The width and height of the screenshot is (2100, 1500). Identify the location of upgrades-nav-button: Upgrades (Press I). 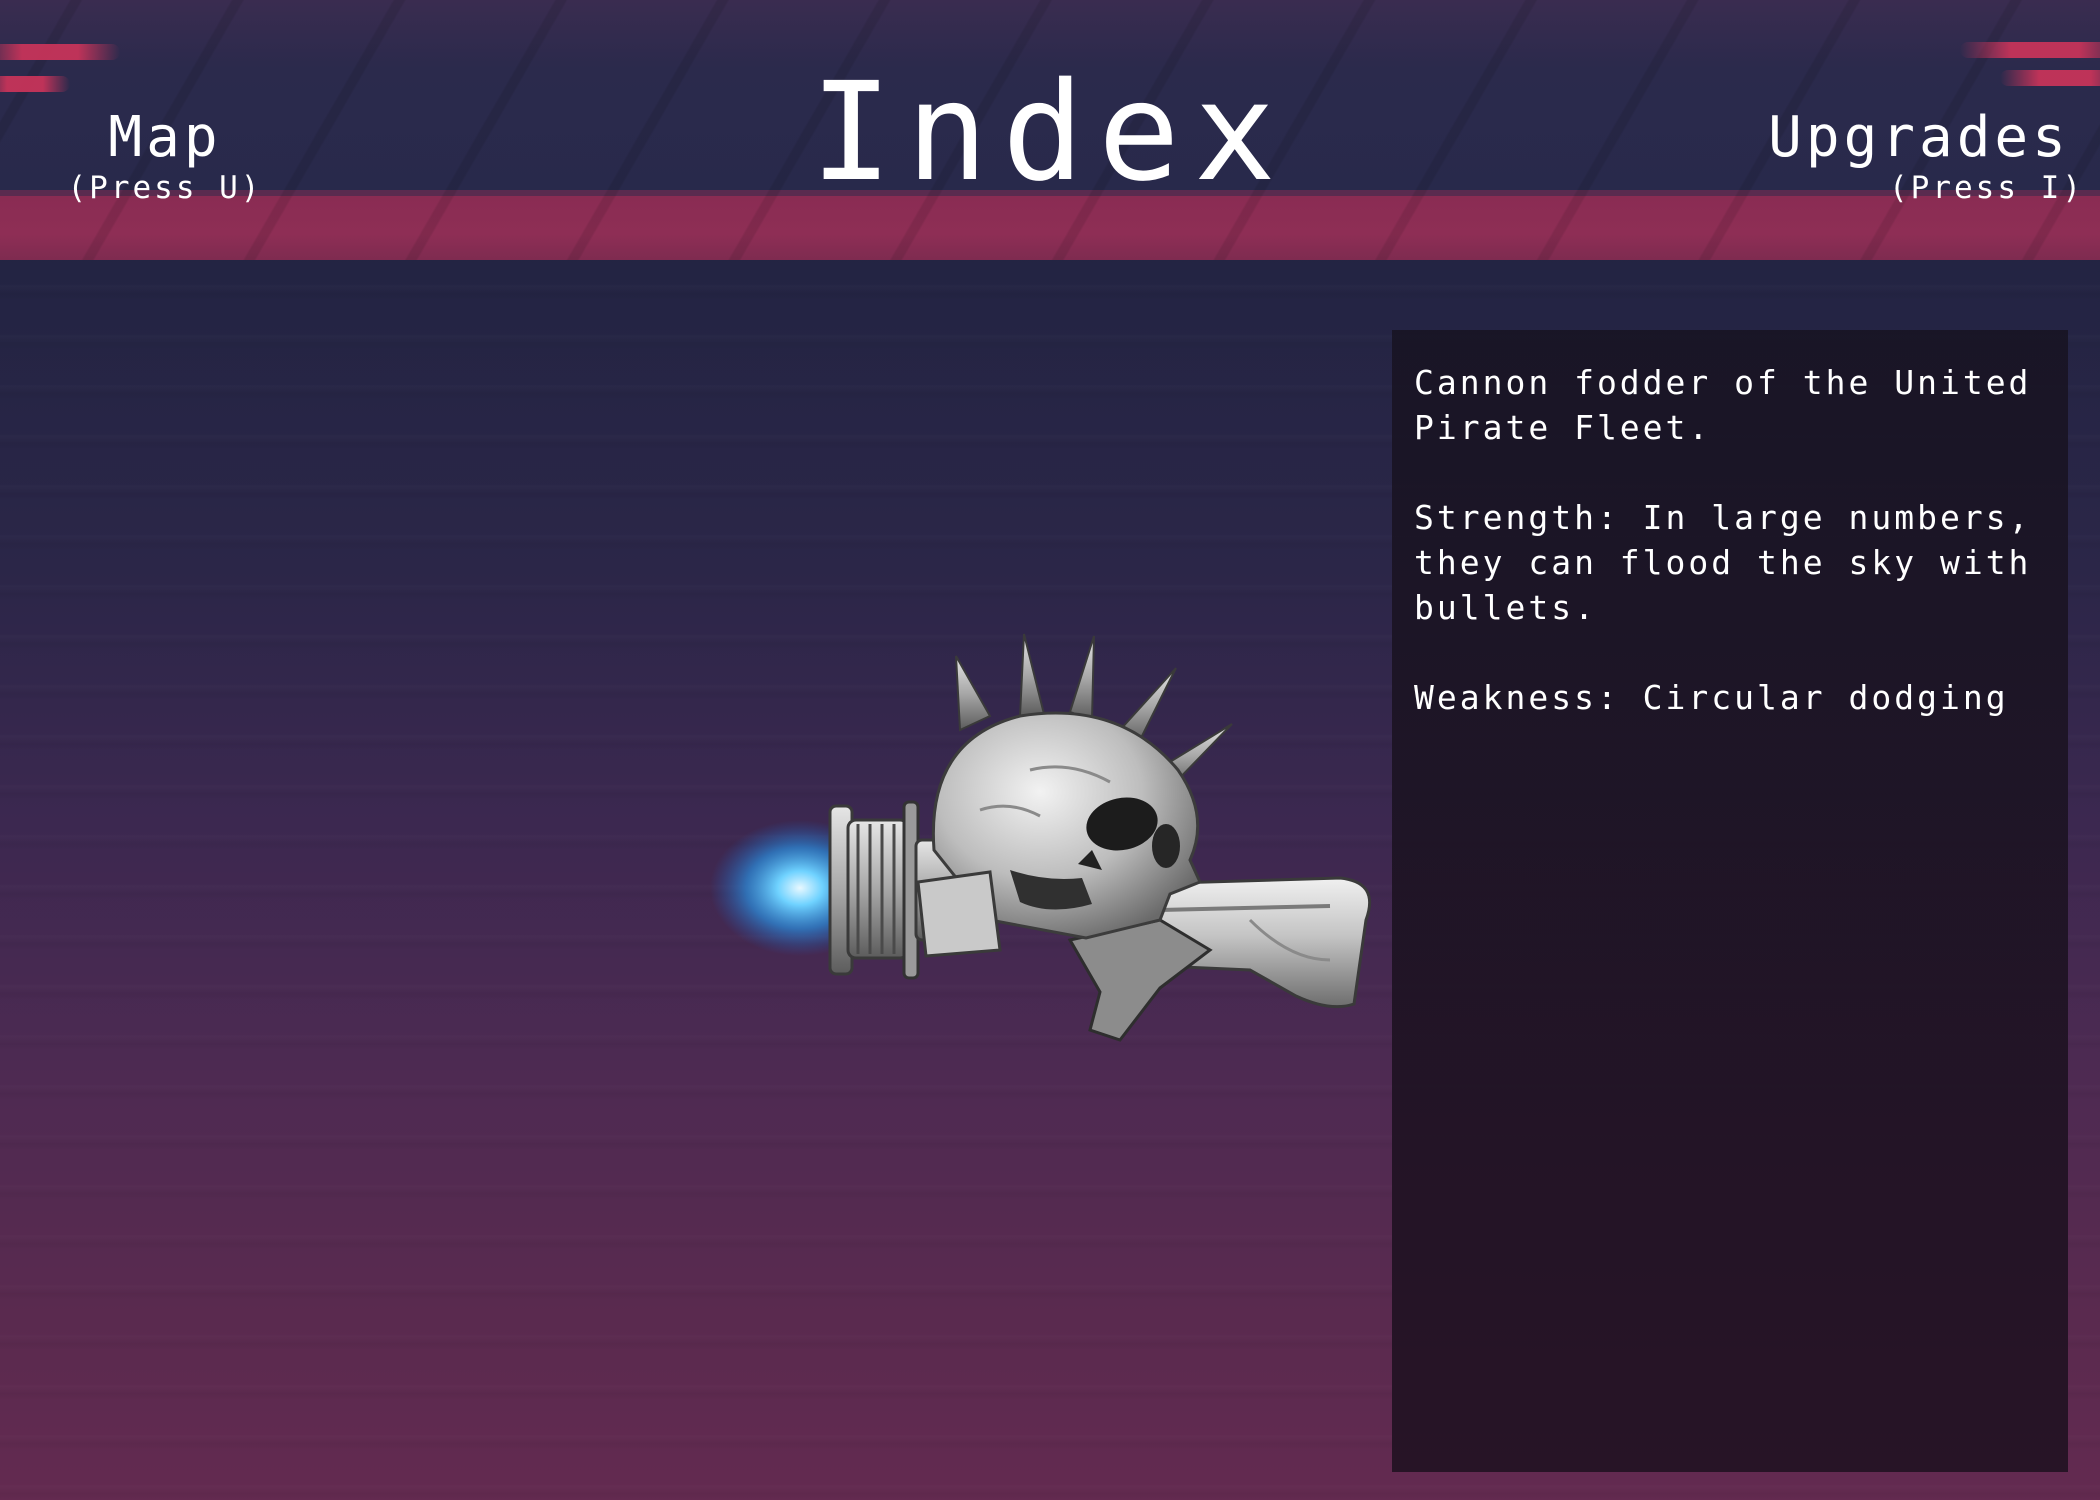
(1919, 156).